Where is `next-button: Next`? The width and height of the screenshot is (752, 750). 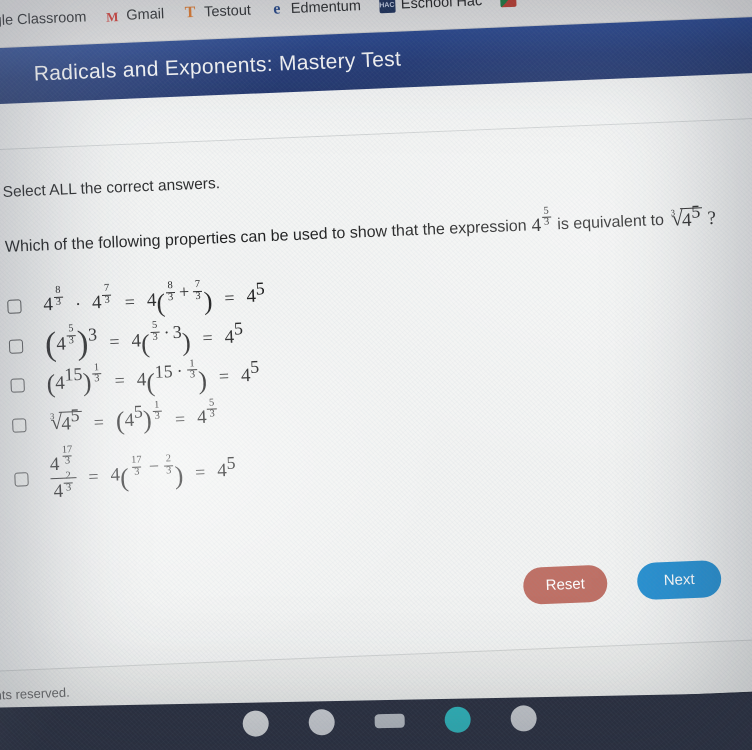
next-button: Next is located at coordinates (679, 580).